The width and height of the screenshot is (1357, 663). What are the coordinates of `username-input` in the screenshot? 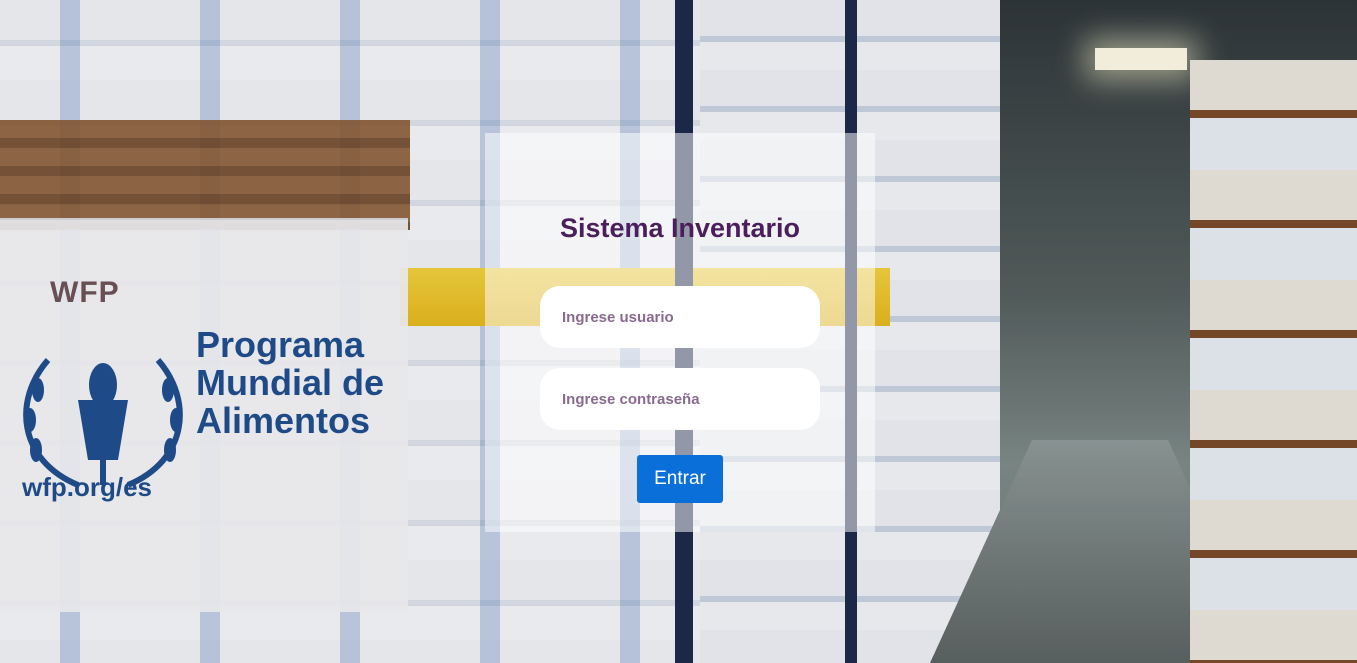 It's located at (680, 317).